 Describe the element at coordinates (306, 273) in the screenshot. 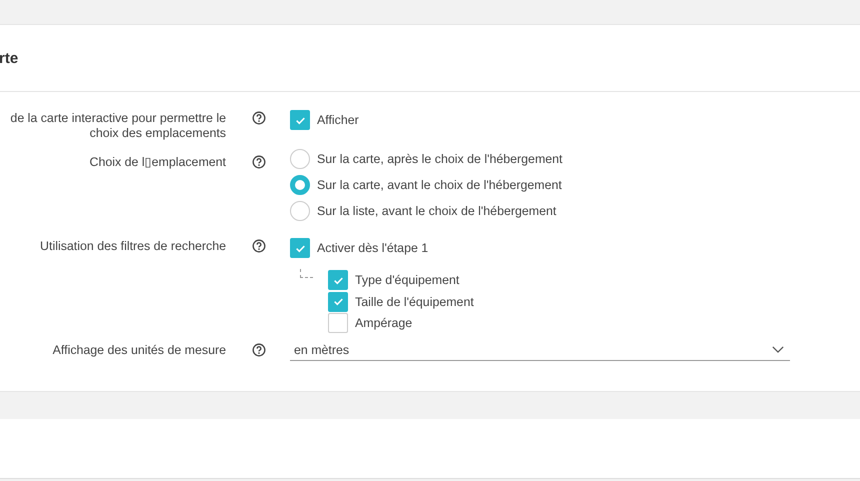

I see `tree-connector` at that location.